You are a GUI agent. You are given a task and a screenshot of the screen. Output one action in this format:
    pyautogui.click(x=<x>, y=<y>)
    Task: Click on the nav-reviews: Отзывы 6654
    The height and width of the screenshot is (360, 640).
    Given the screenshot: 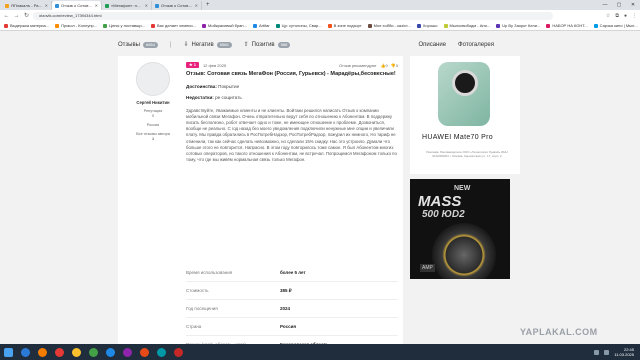 What is the action you would take?
    pyautogui.click(x=138, y=44)
    